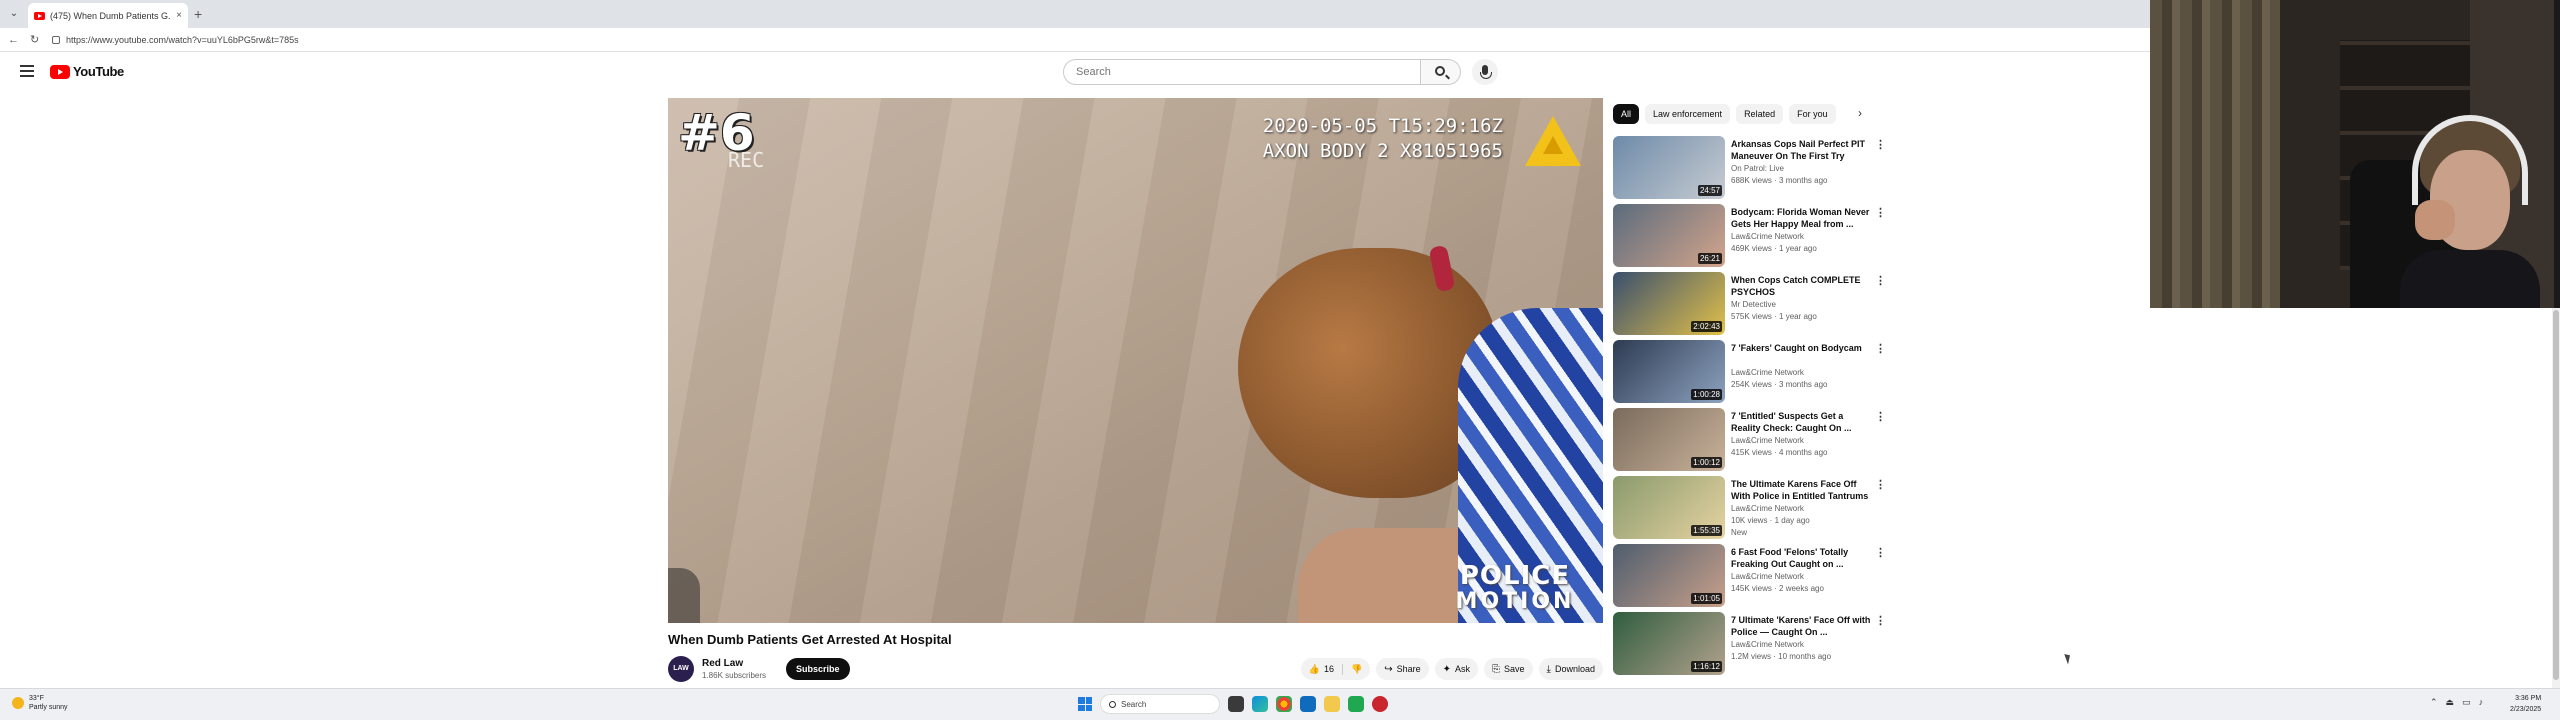 This screenshot has height=720, width=2560. Describe the element at coordinates (18, 703) in the screenshot. I see `sun-icon` at that location.